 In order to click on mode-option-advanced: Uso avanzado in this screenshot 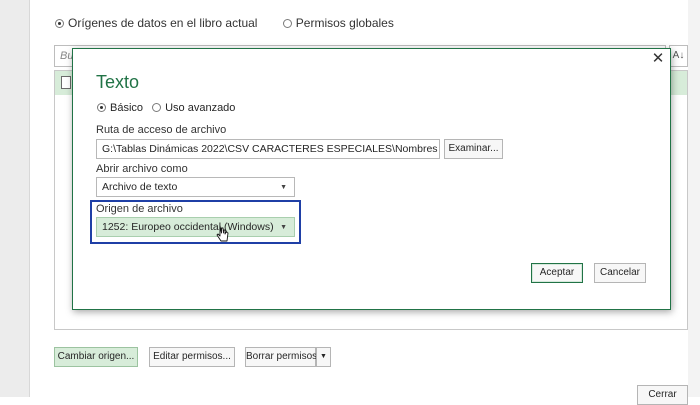, I will do `click(193, 108)`.